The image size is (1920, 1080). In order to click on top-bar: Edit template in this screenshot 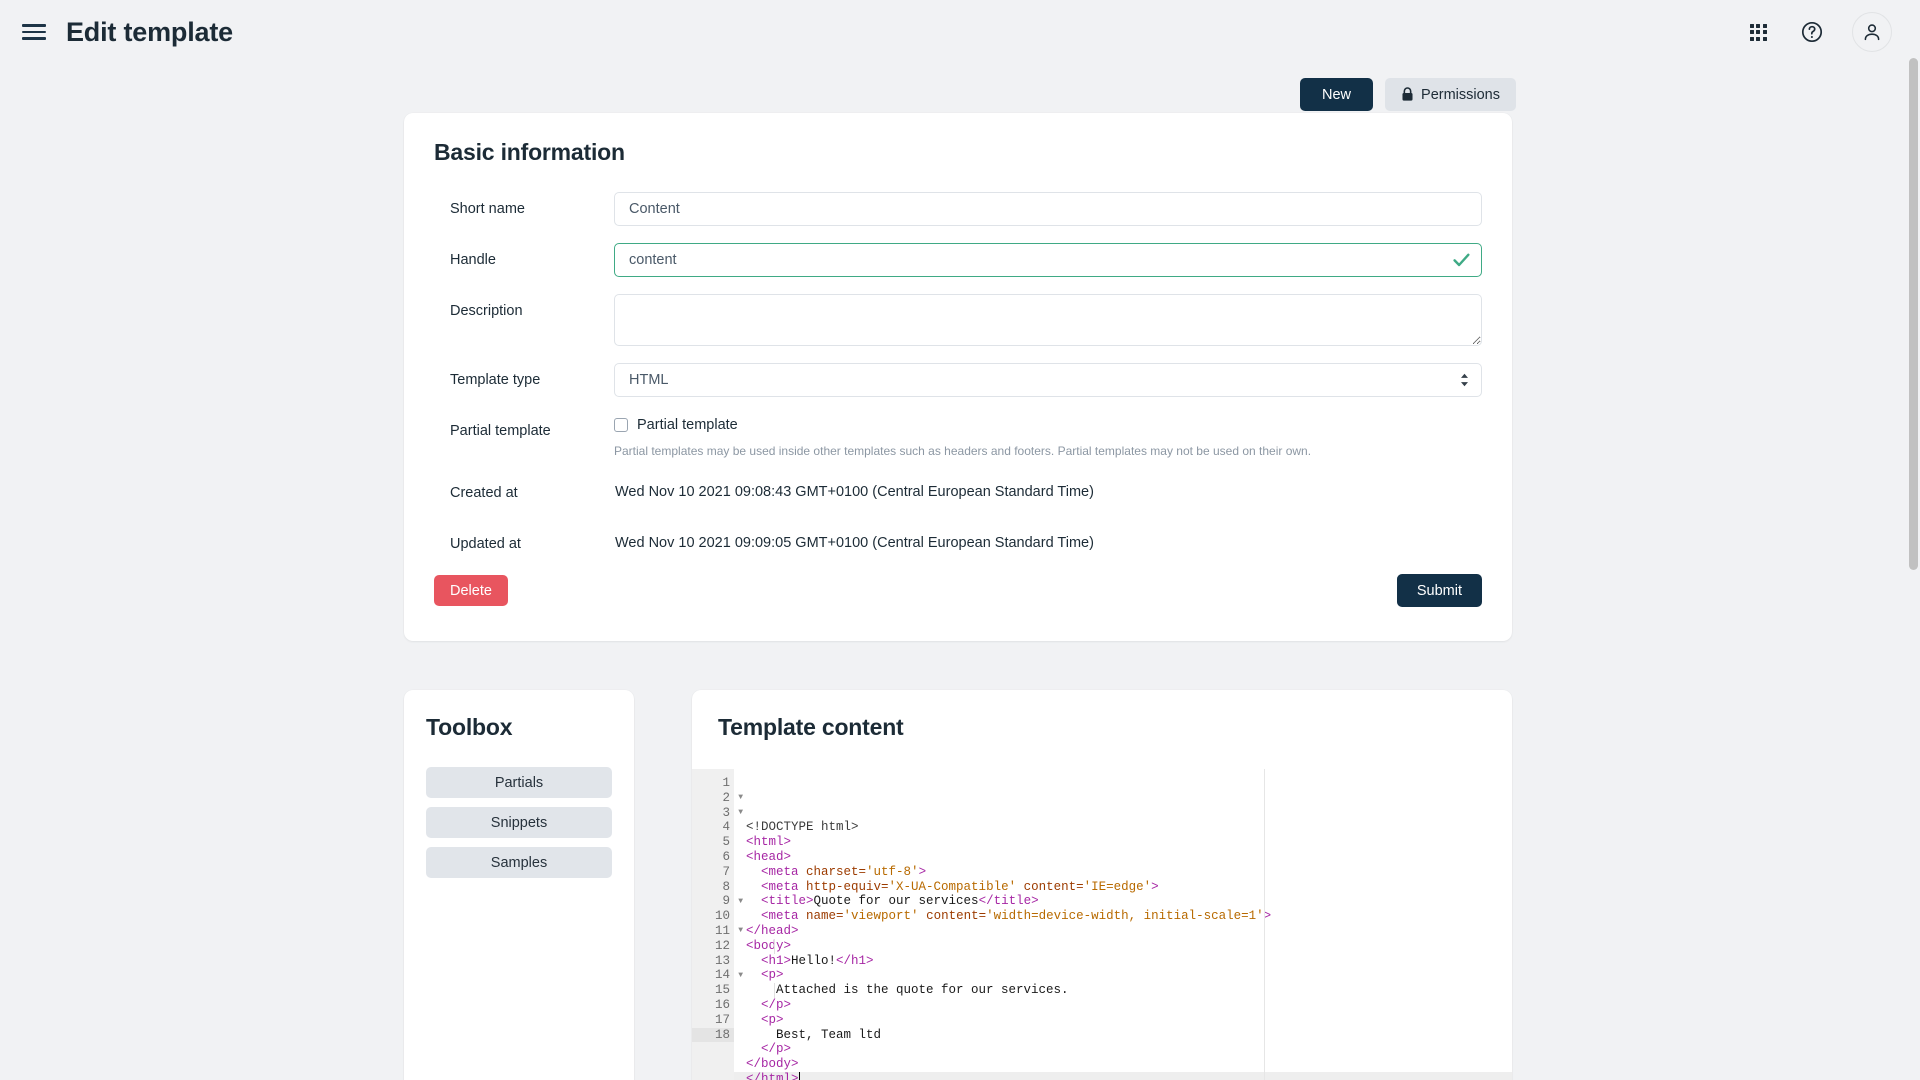, I will do `click(960, 32)`.